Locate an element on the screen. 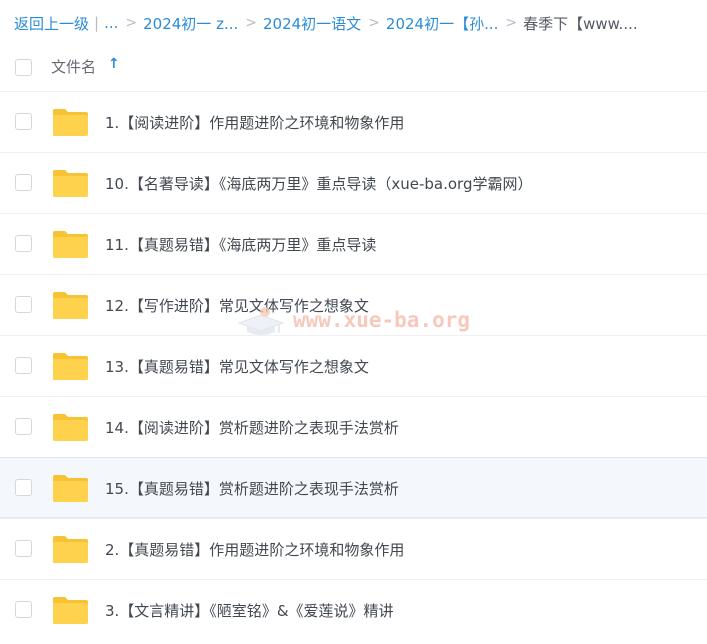 This screenshot has width=707, height=644. file-row: 1.【阅读进阶】作用题进阶之环境和物象作用 is located at coordinates (353, 121).